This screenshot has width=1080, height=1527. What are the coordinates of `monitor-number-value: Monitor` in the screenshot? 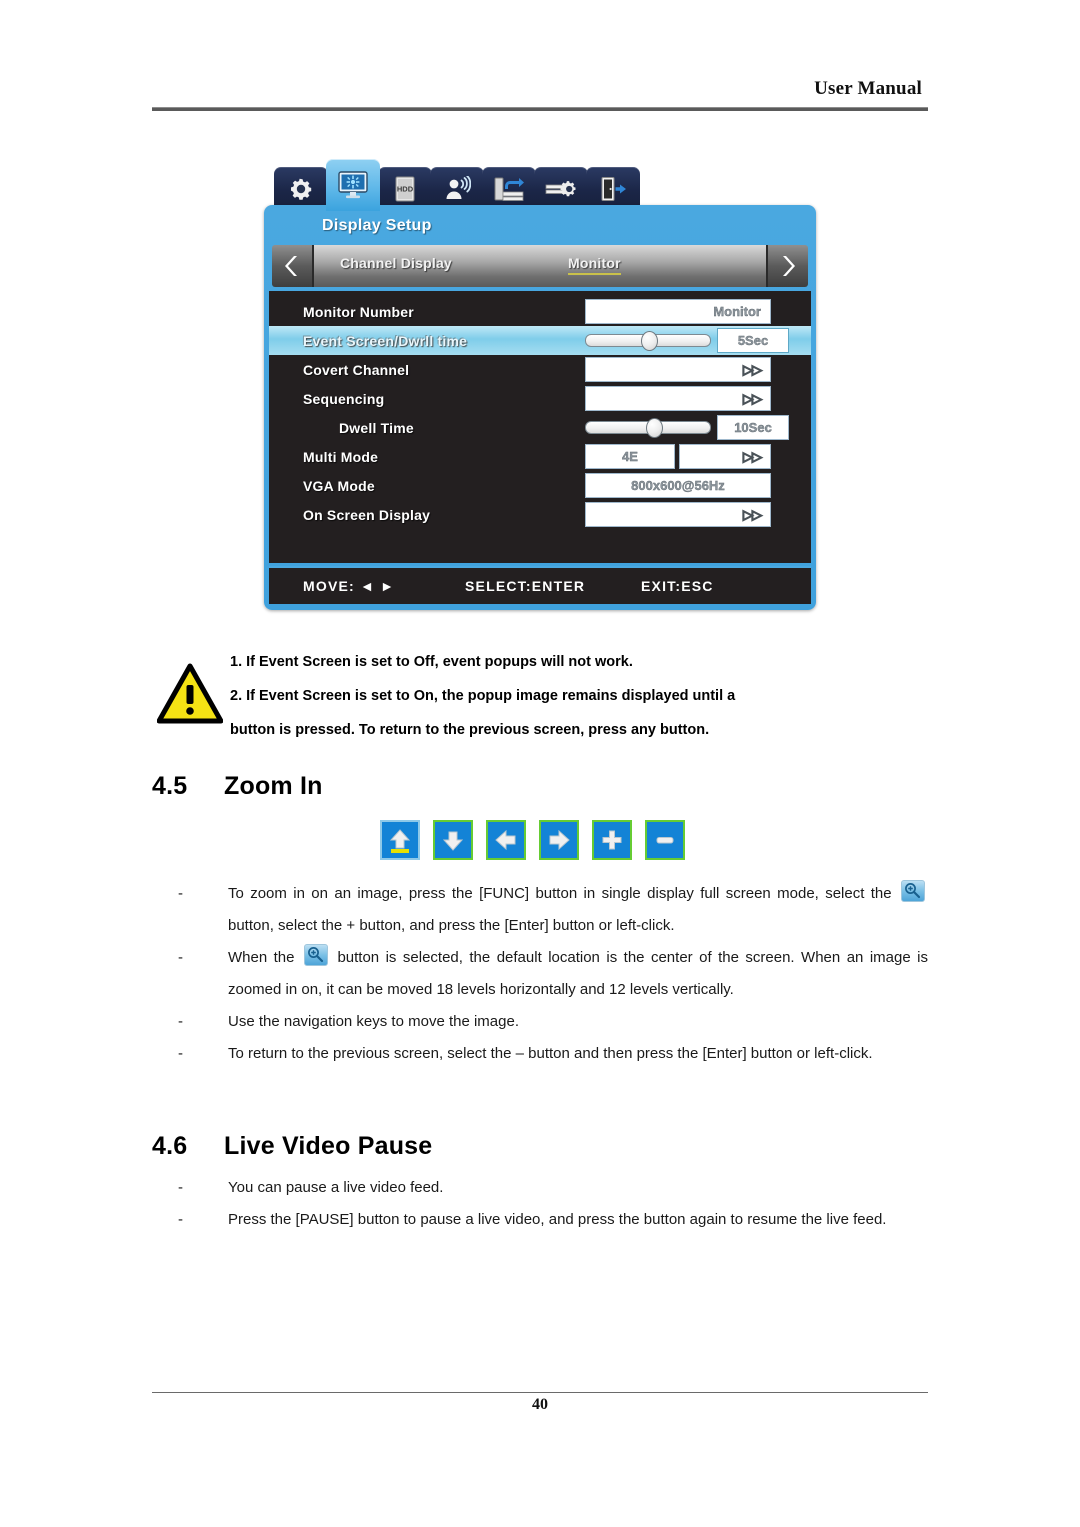 It's located at (737, 311).